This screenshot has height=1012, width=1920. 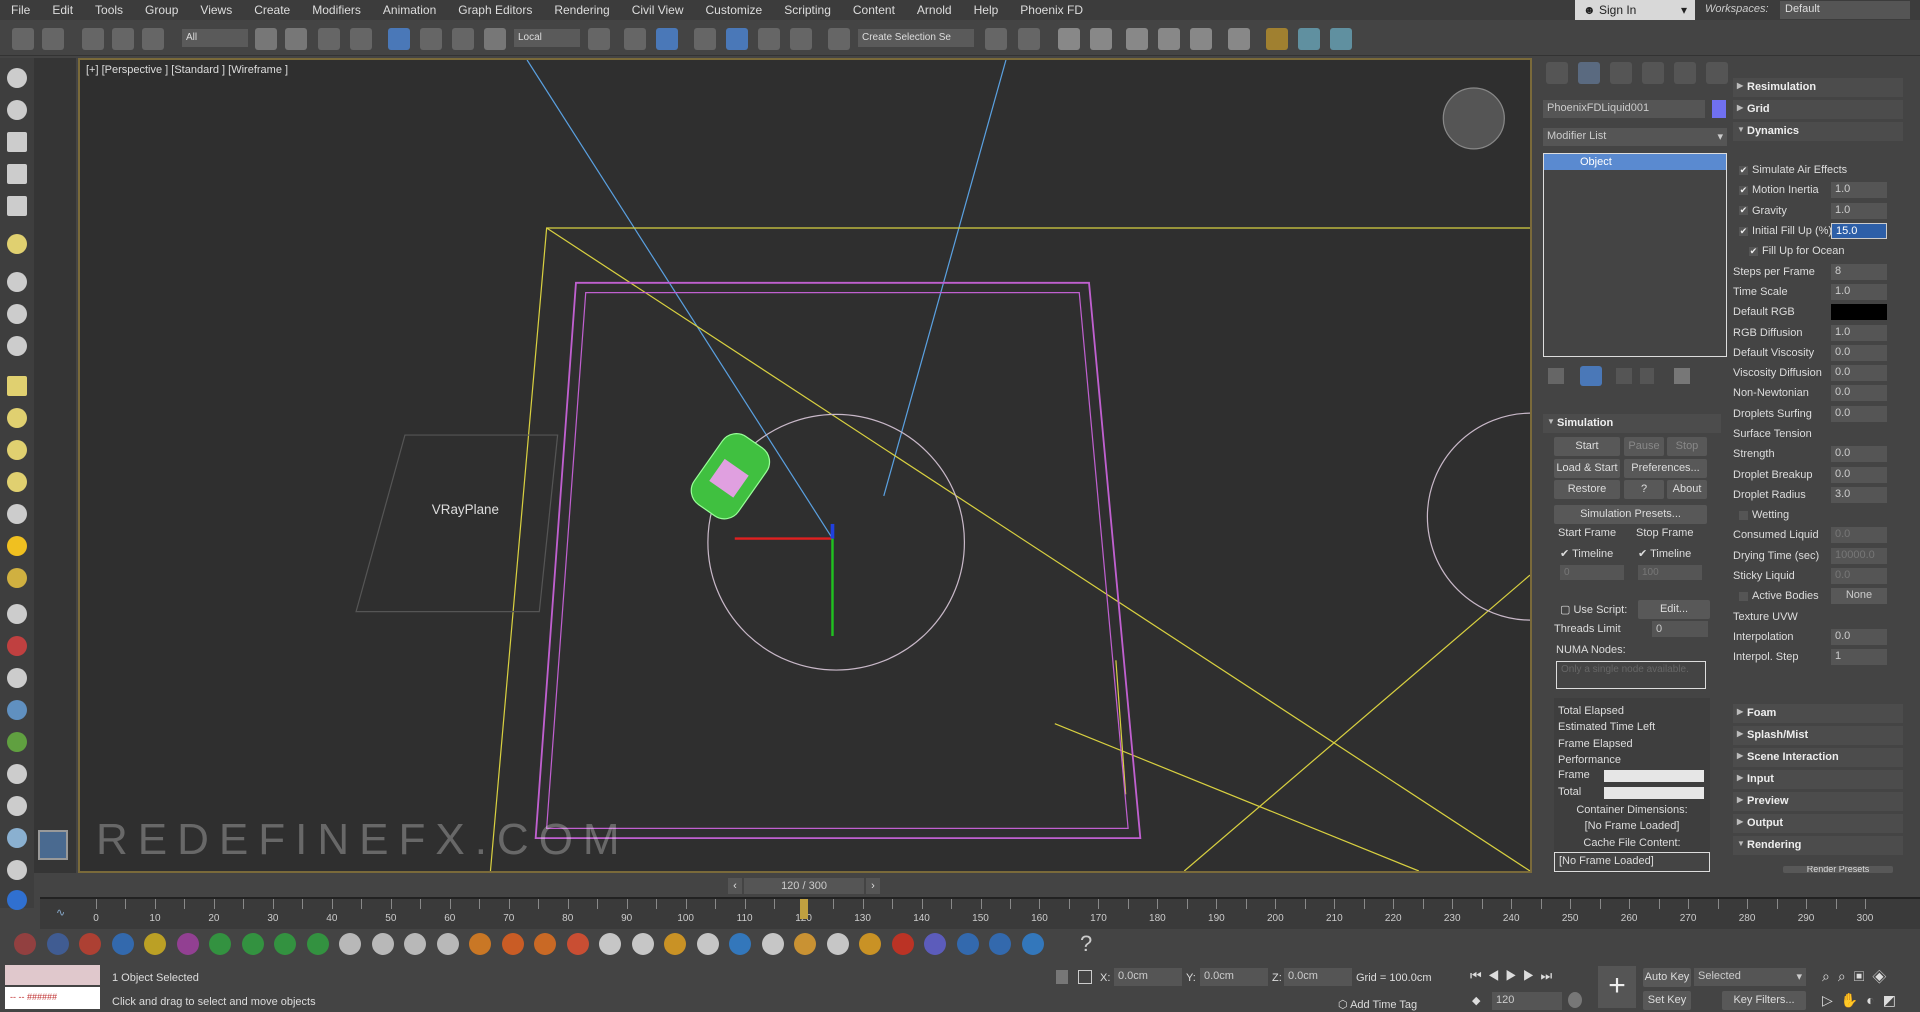 I want to click on param-spinner: 10000.0, so click(x=1859, y=555).